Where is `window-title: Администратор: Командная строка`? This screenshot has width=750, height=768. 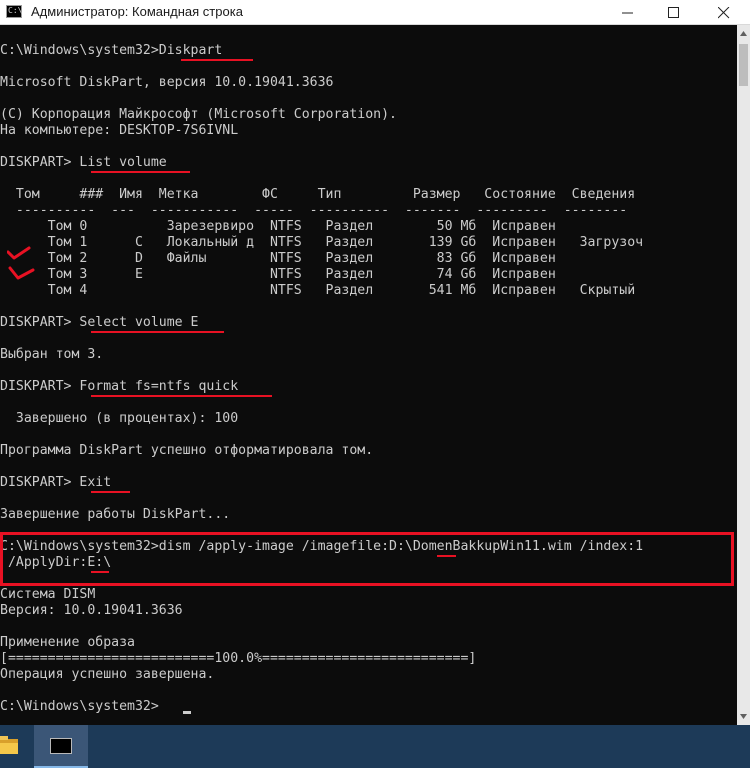
window-title: Администратор: Командная строка is located at coordinates (137, 11).